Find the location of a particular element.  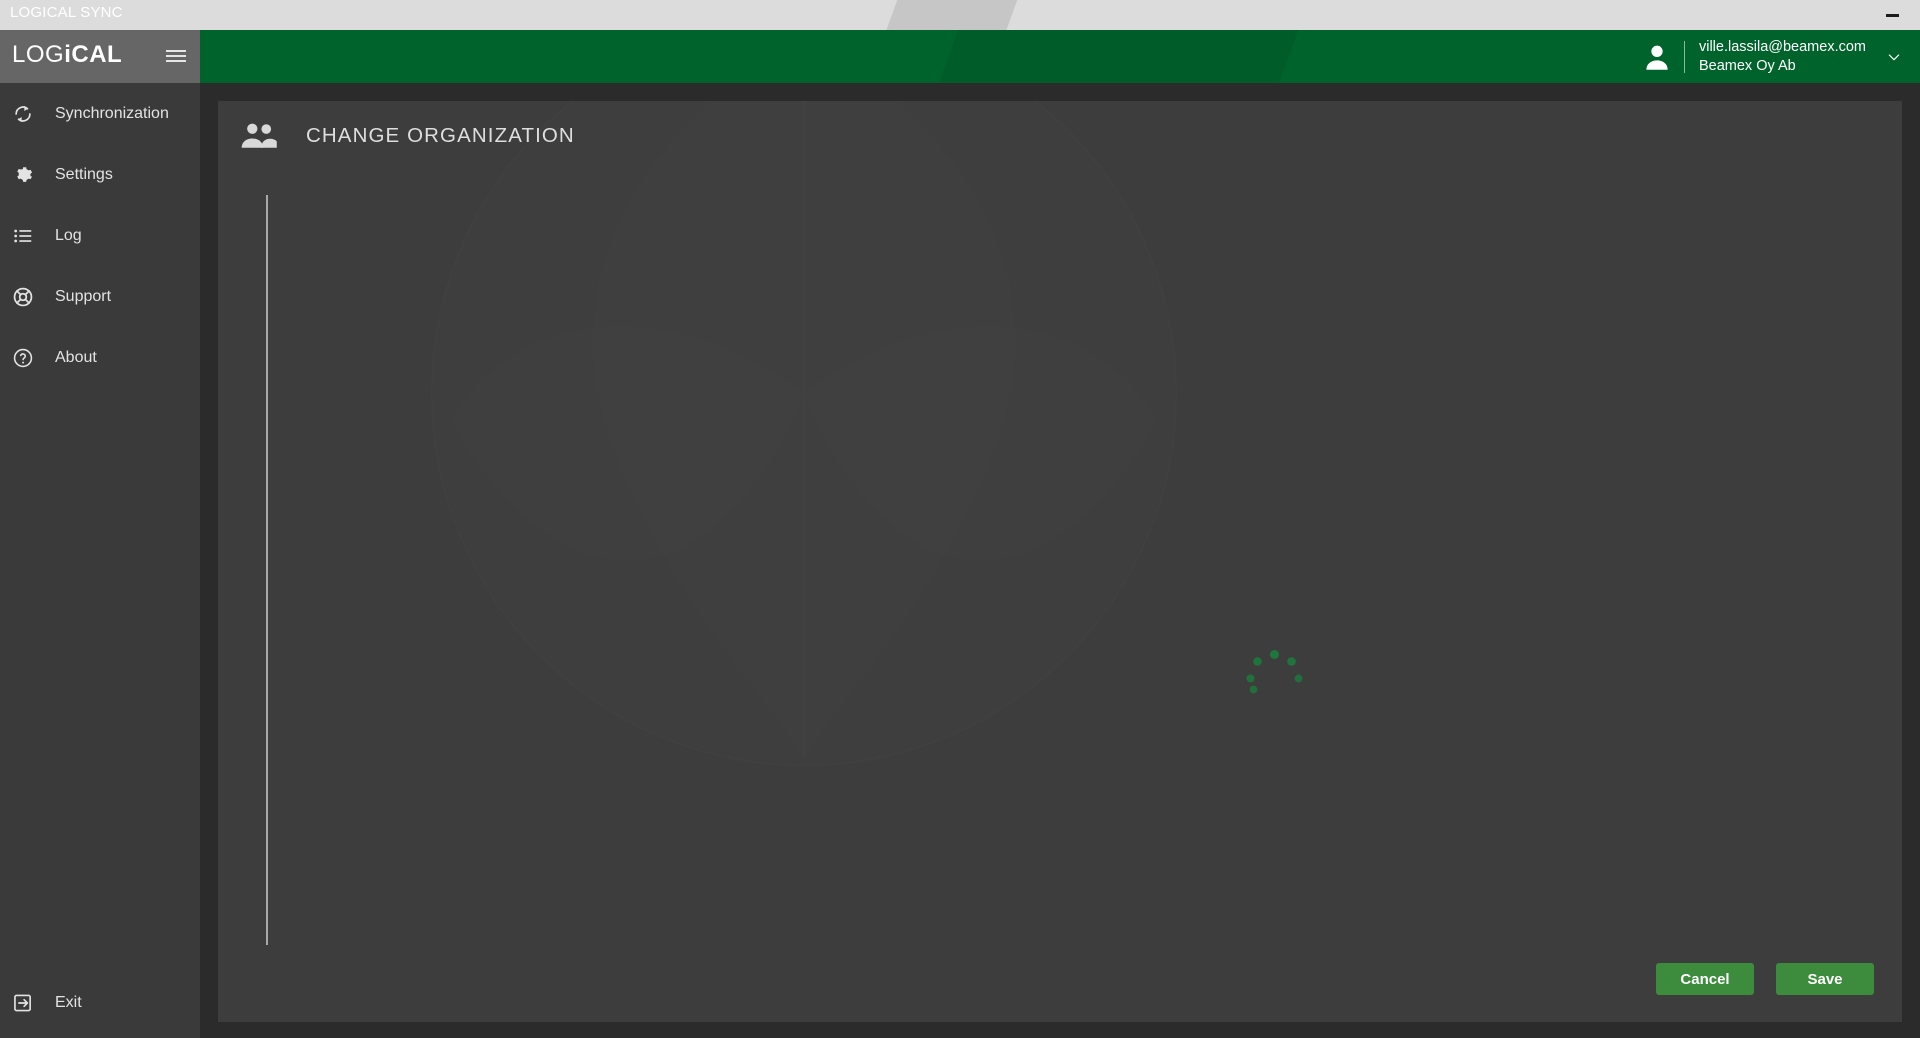

window-minimize-button is located at coordinates (1892, 15).